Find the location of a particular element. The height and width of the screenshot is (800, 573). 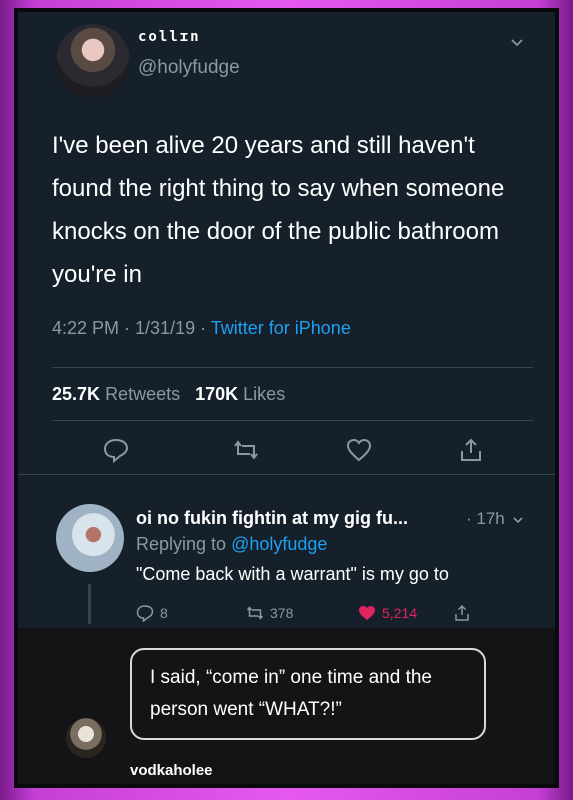

replying-to: Replying to @holyfudge is located at coordinates (231, 544).